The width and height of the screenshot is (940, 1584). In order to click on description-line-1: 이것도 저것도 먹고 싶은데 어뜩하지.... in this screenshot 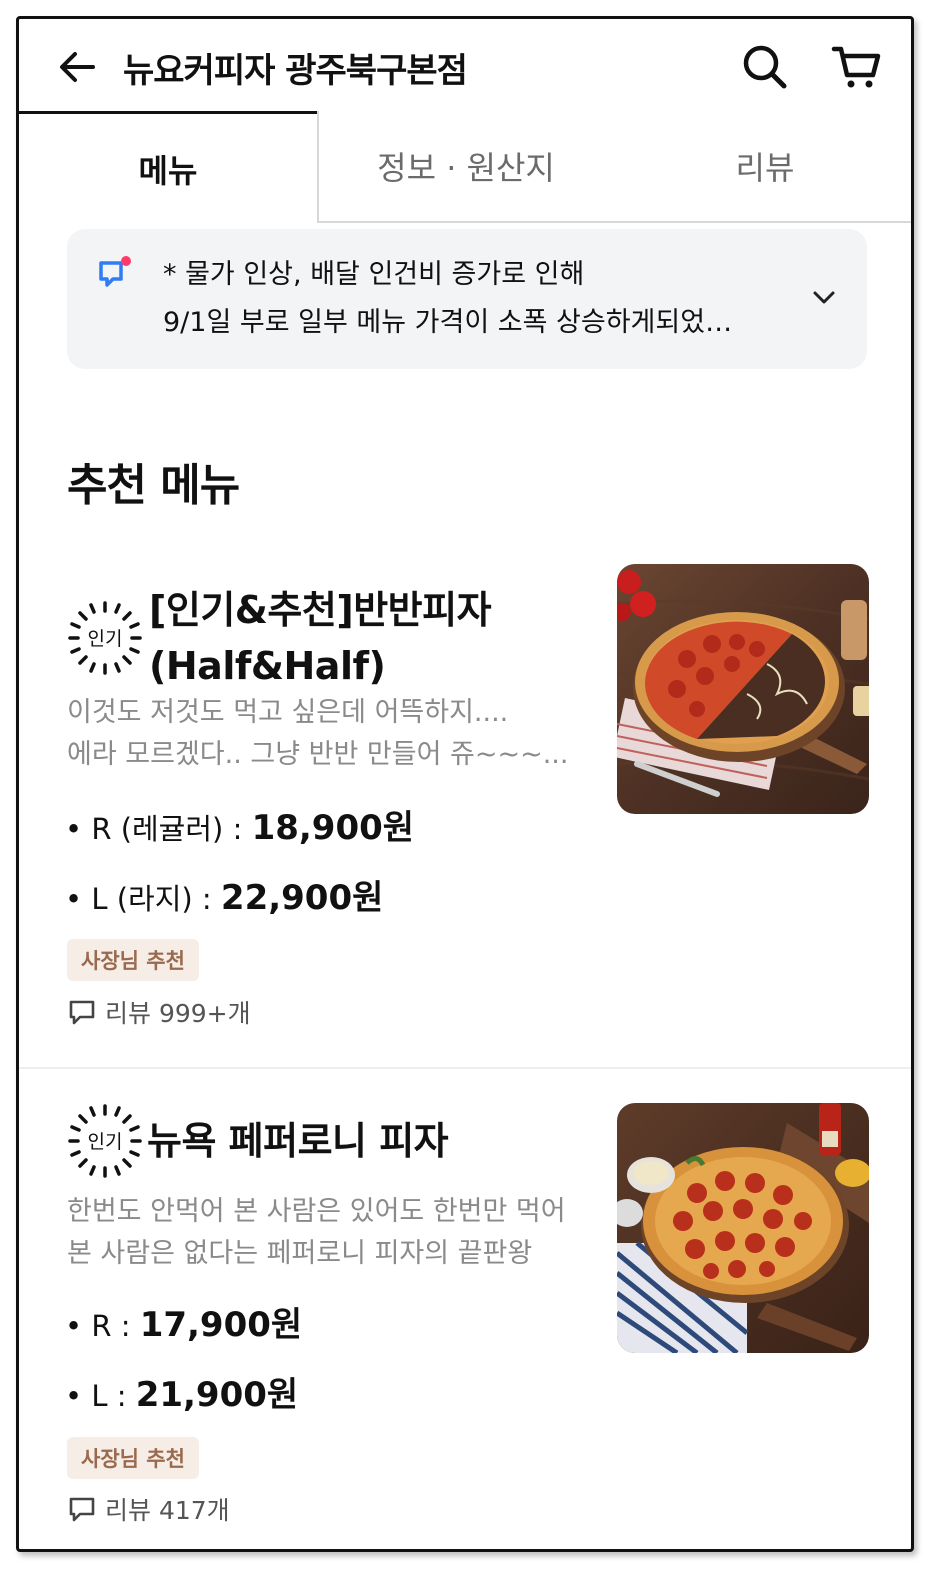, I will do `click(288, 712)`.